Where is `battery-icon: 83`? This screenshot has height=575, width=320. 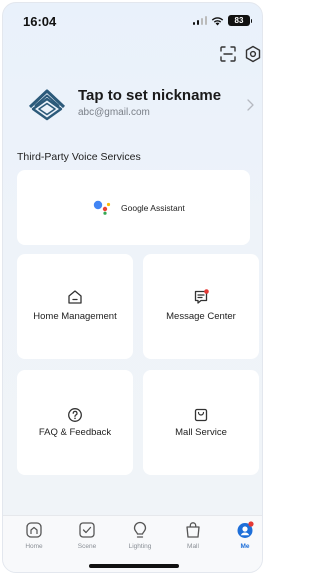
battery-icon: 83 is located at coordinates (240, 20).